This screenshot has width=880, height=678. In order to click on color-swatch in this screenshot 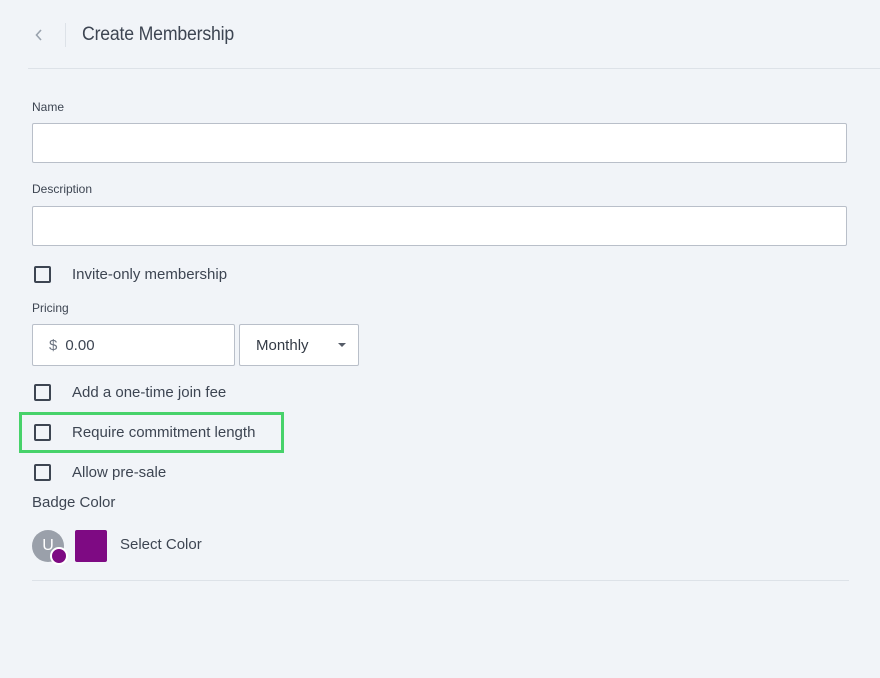, I will do `click(91, 546)`.